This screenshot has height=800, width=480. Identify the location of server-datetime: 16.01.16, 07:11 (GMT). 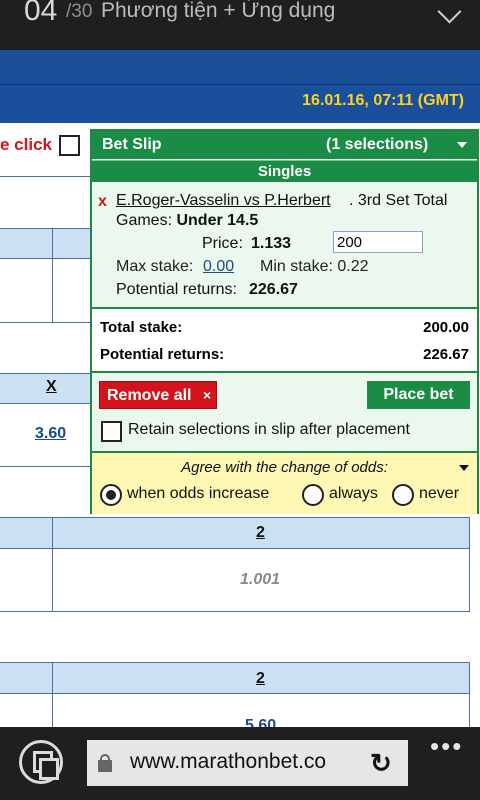
(383, 100).